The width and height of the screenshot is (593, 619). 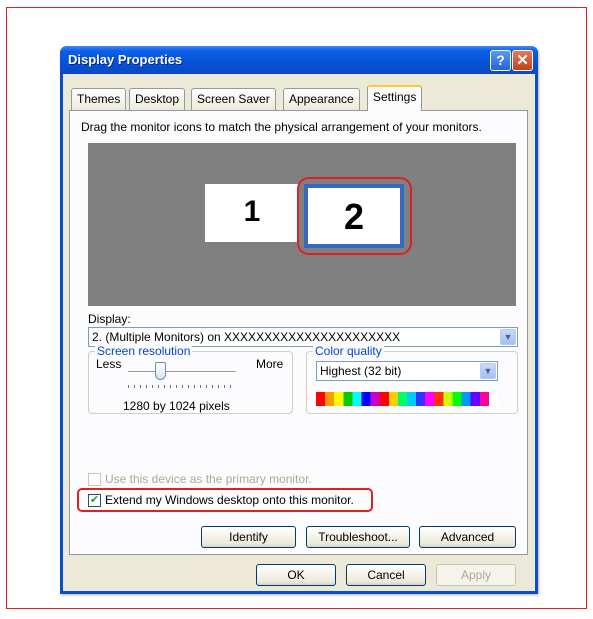 I want to click on color-quality-title: Color quality, so click(x=348, y=351).